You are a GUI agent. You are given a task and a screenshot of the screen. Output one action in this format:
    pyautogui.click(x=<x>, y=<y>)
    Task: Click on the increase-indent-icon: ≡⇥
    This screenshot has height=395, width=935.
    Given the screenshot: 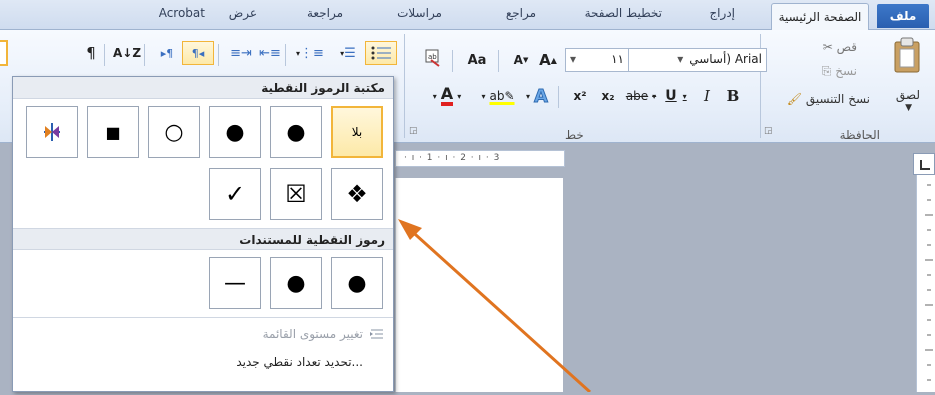 What is the action you would take?
    pyautogui.click(x=241, y=53)
    